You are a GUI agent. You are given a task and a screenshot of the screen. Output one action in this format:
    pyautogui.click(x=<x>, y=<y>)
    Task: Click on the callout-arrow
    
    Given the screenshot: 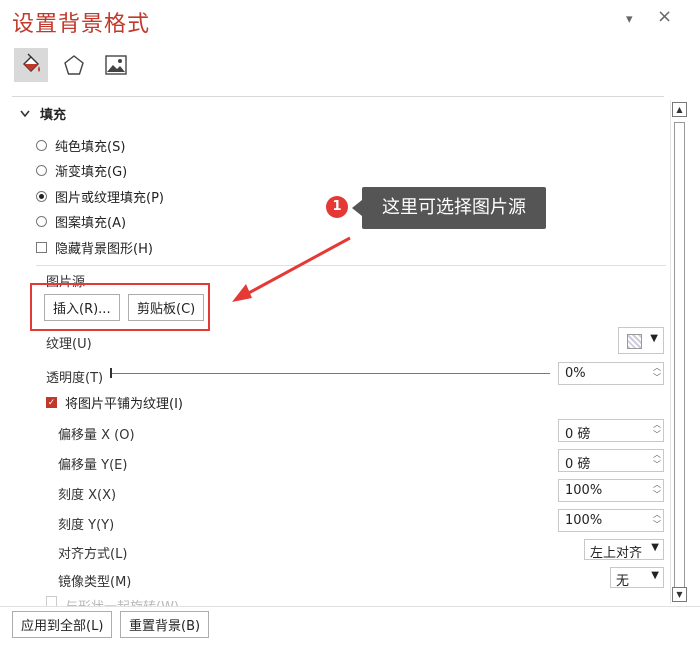 What is the action you would take?
    pyautogui.click(x=291, y=269)
    